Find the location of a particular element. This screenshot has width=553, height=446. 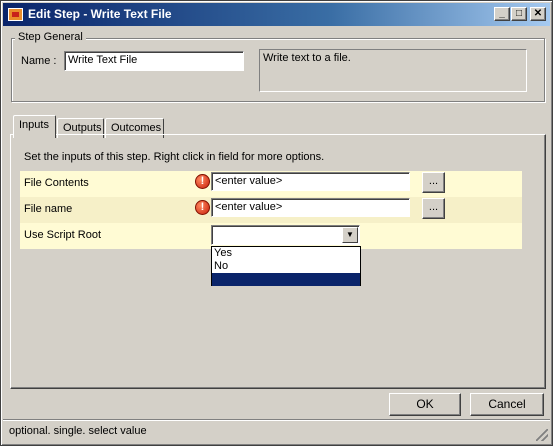

file-contents-label: File Contents is located at coordinates (56, 183).